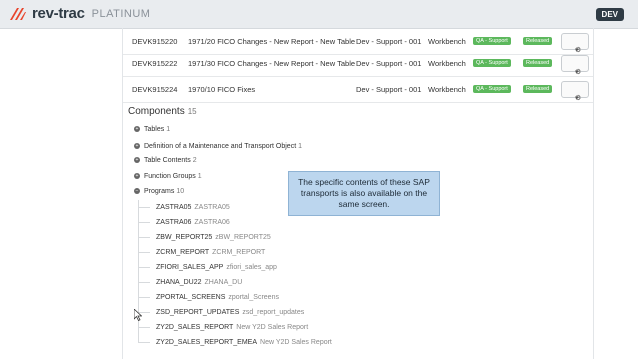 This screenshot has height=359, width=638. Describe the element at coordinates (154, 41) in the screenshot. I see `transport-id: DEVK915220` at that location.